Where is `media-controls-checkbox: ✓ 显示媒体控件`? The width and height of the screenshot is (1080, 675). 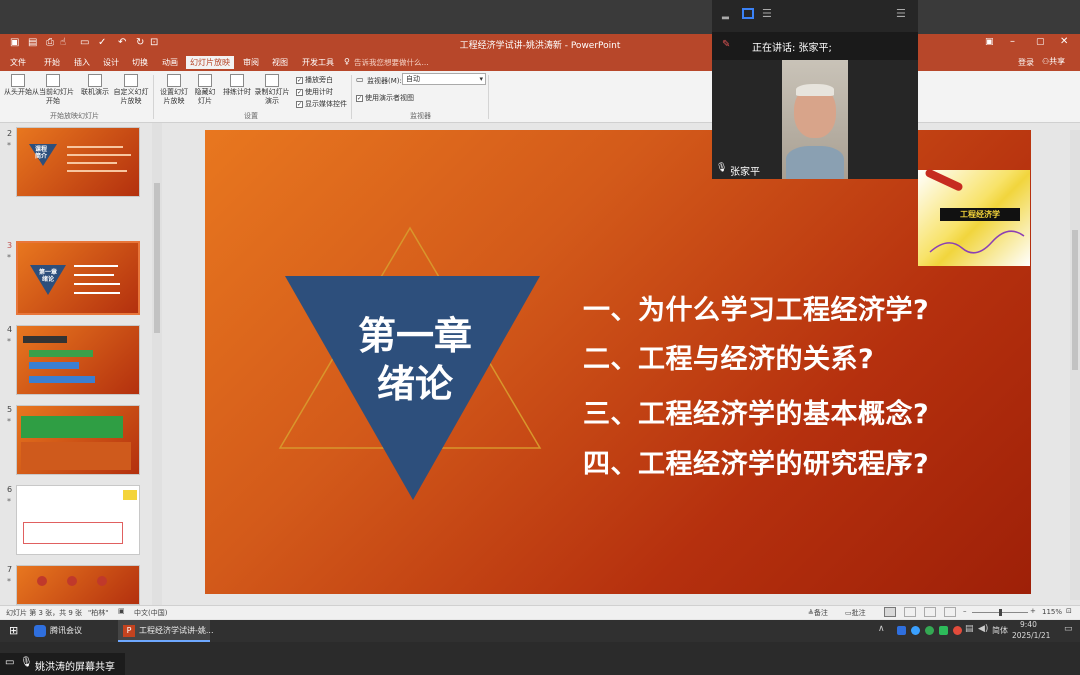 media-controls-checkbox: ✓ 显示媒体控件 is located at coordinates (321, 104).